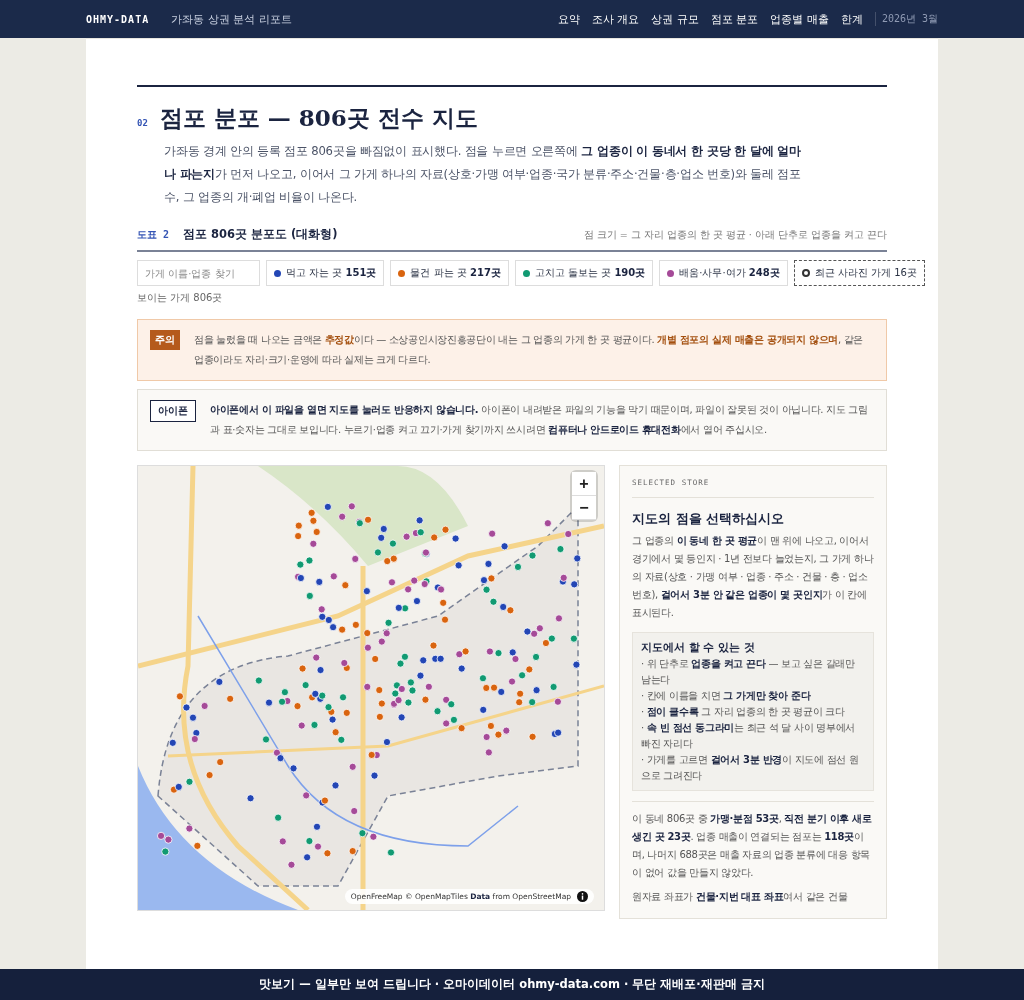  Describe the element at coordinates (709, 519) in the screenshot. I see `panel-heading: 지도의 점을 선택하십시오` at that location.